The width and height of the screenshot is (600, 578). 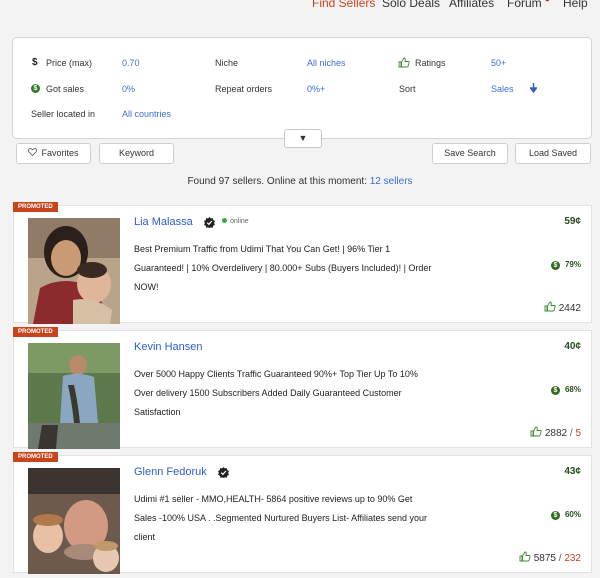 What do you see at coordinates (131, 63) in the screenshot?
I see `price-max-value: 0.70` at bounding box center [131, 63].